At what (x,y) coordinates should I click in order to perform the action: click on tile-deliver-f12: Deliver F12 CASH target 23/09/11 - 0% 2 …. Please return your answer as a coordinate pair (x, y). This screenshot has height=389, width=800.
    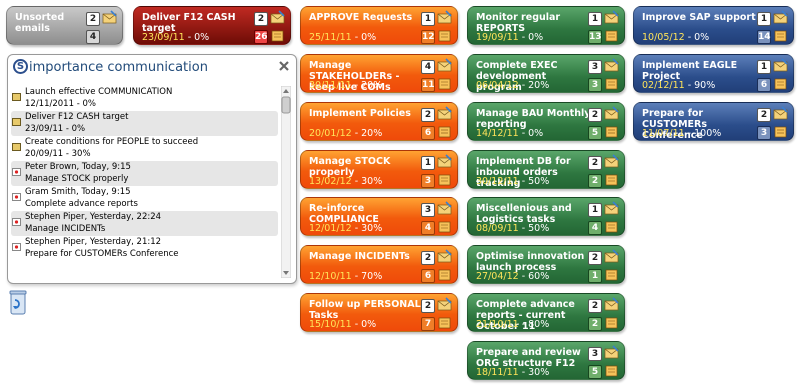
    Looking at the image, I should click on (212, 25).